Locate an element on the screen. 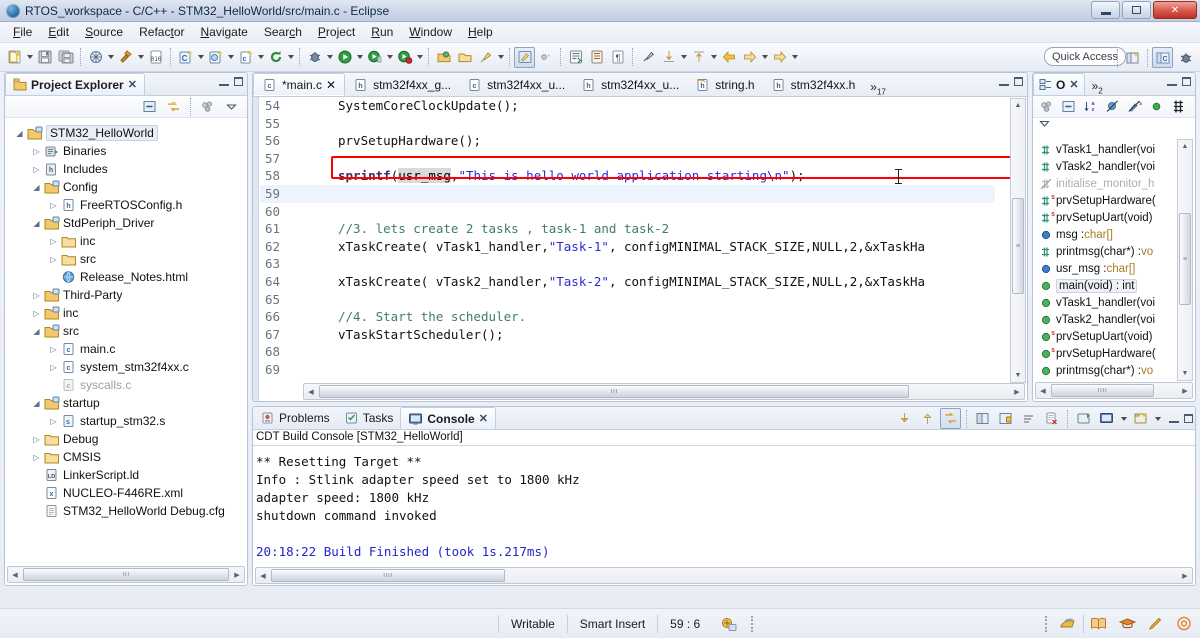  scroll-lock-up-icon is located at coordinates (927, 418).